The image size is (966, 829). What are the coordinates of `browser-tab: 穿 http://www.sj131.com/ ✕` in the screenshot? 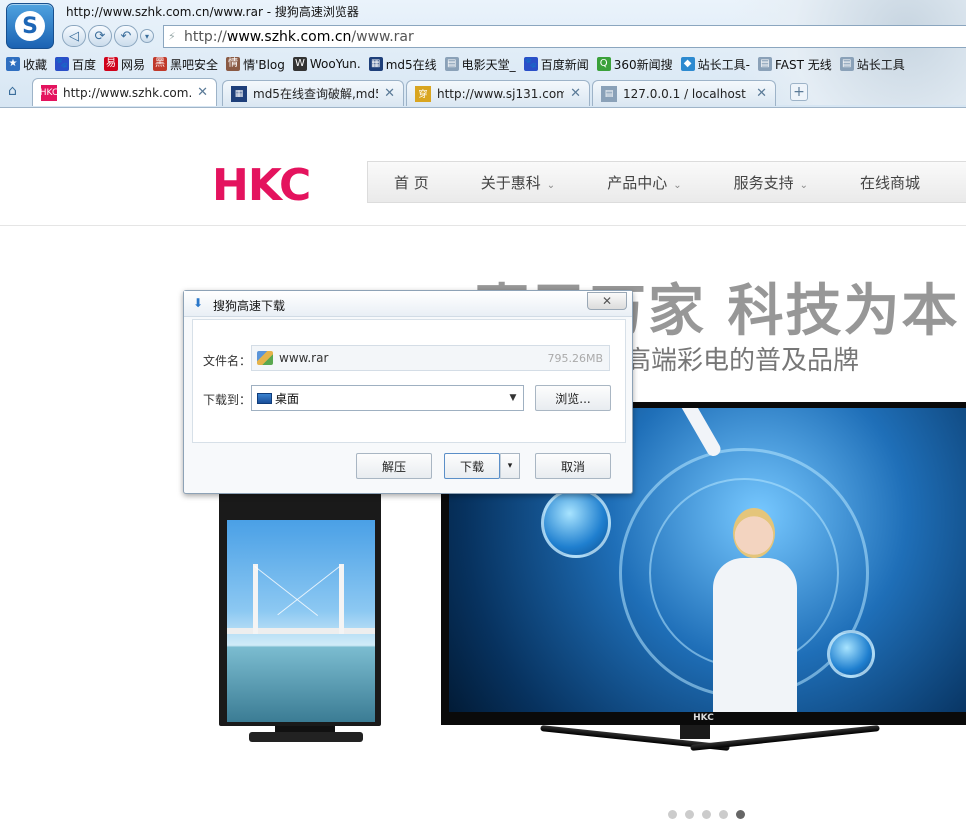 It's located at (498, 93).